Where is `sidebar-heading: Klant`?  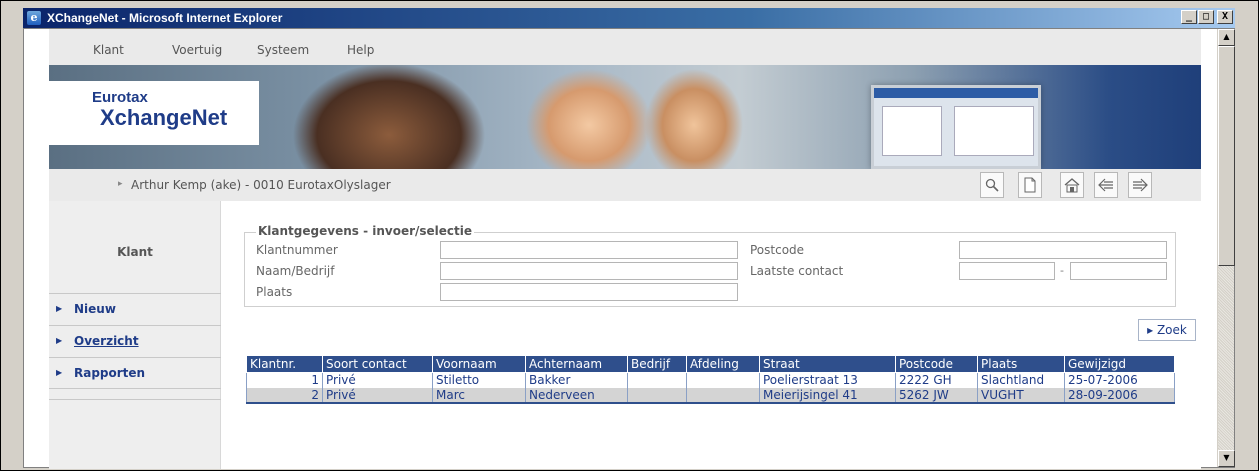 sidebar-heading: Klant is located at coordinates (135, 252).